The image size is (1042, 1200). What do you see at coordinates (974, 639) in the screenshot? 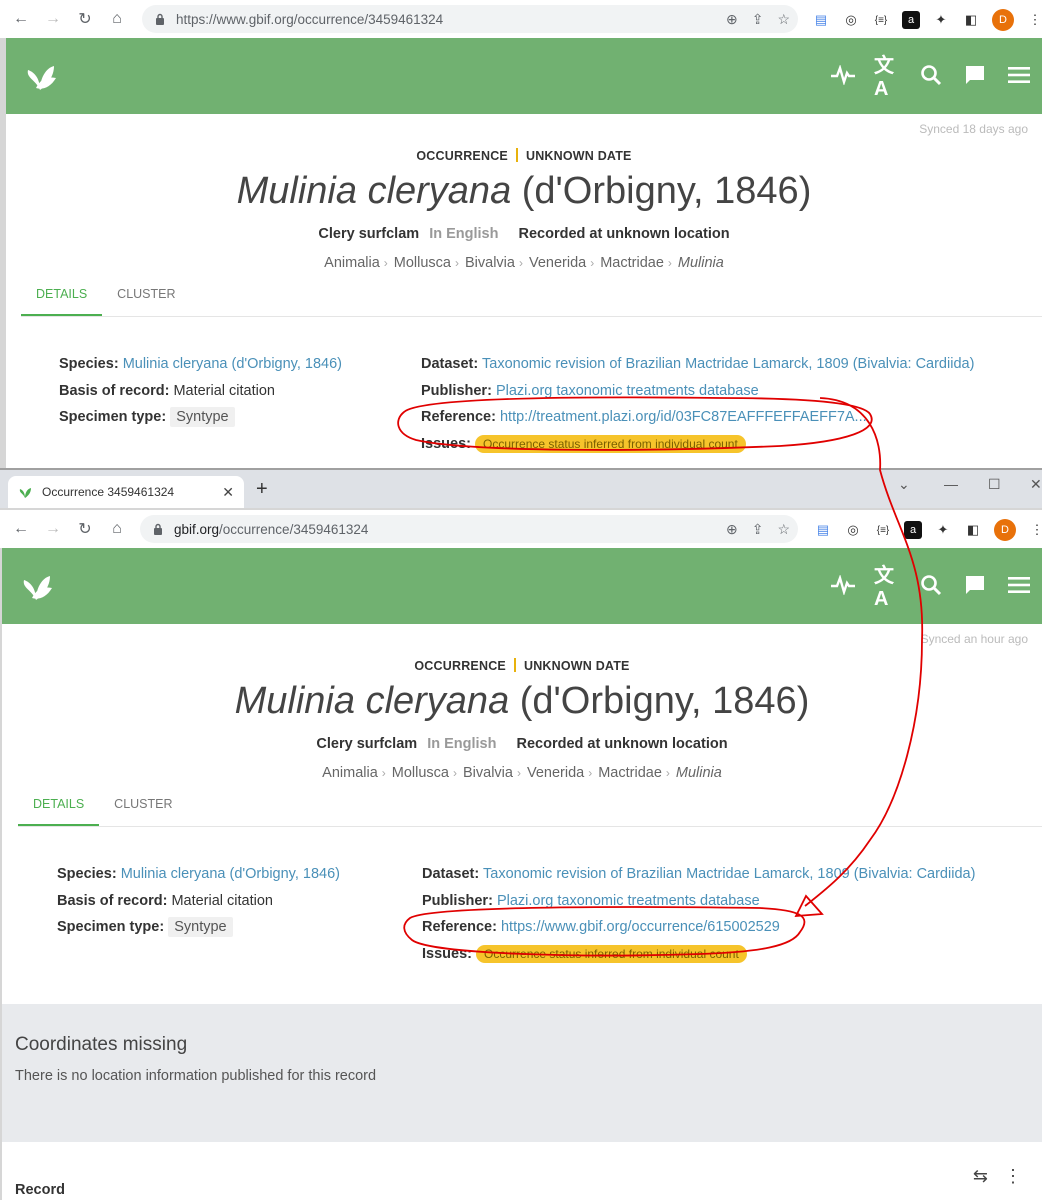
I see `synced-status: Synced an hour ago` at bounding box center [974, 639].